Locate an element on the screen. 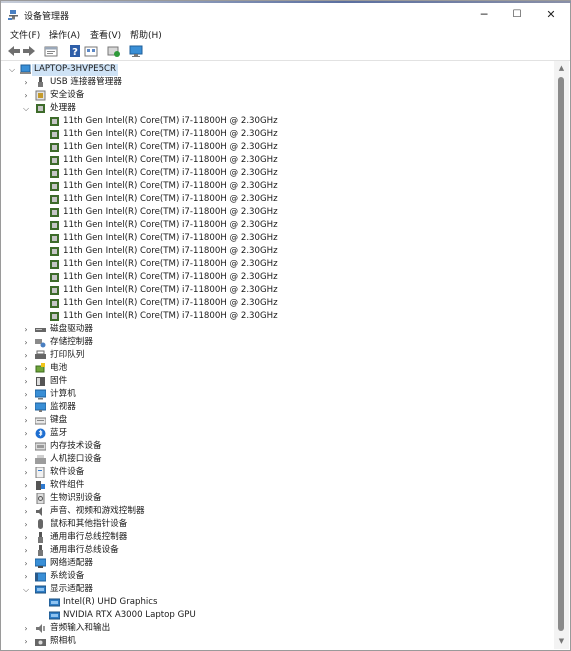  tree-category: › 打印队列 is located at coordinates (277, 355).